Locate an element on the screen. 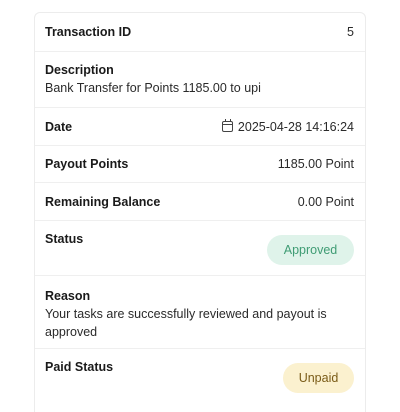 The height and width of the screenshot is (412, 400). date-label: Date is located at coordinates (59, 126).